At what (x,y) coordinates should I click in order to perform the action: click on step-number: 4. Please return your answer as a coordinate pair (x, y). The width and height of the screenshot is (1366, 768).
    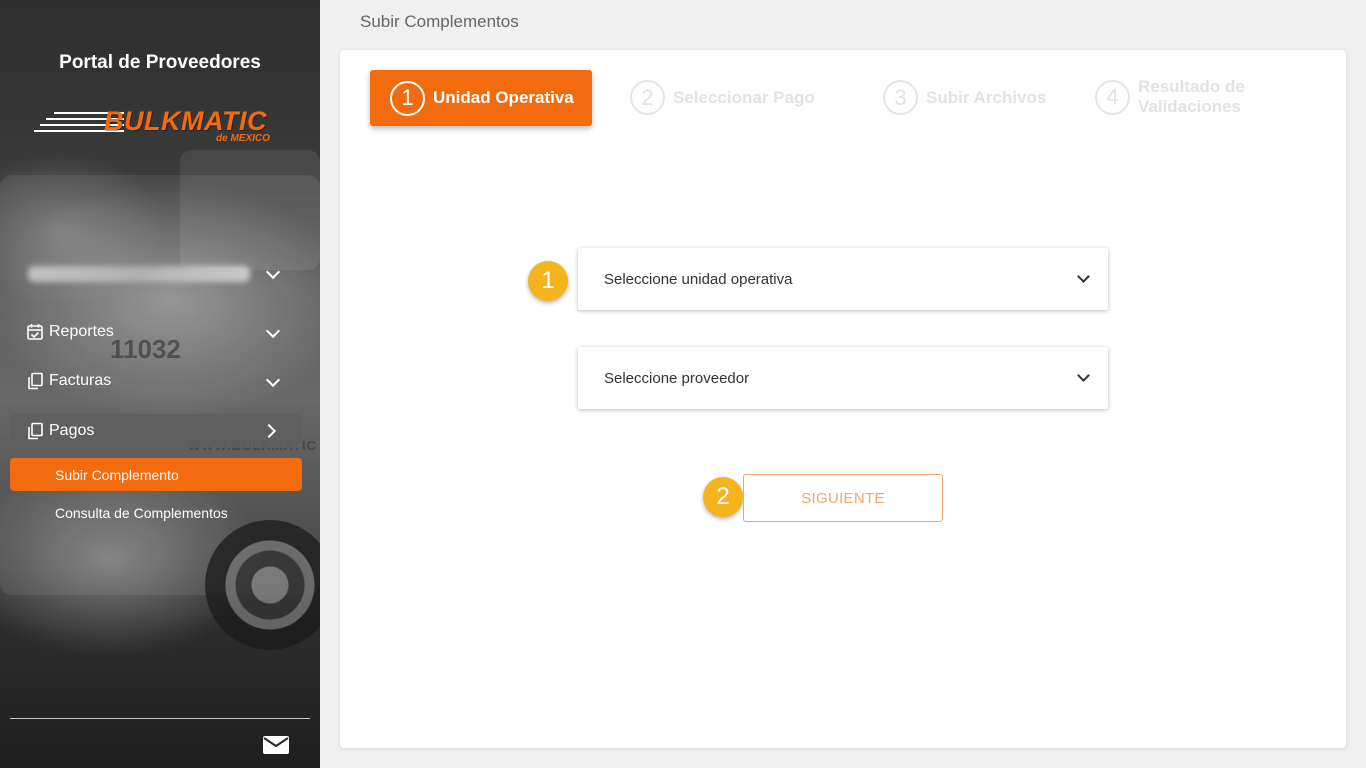
    Looking at the image, I should click on (1112, 97).